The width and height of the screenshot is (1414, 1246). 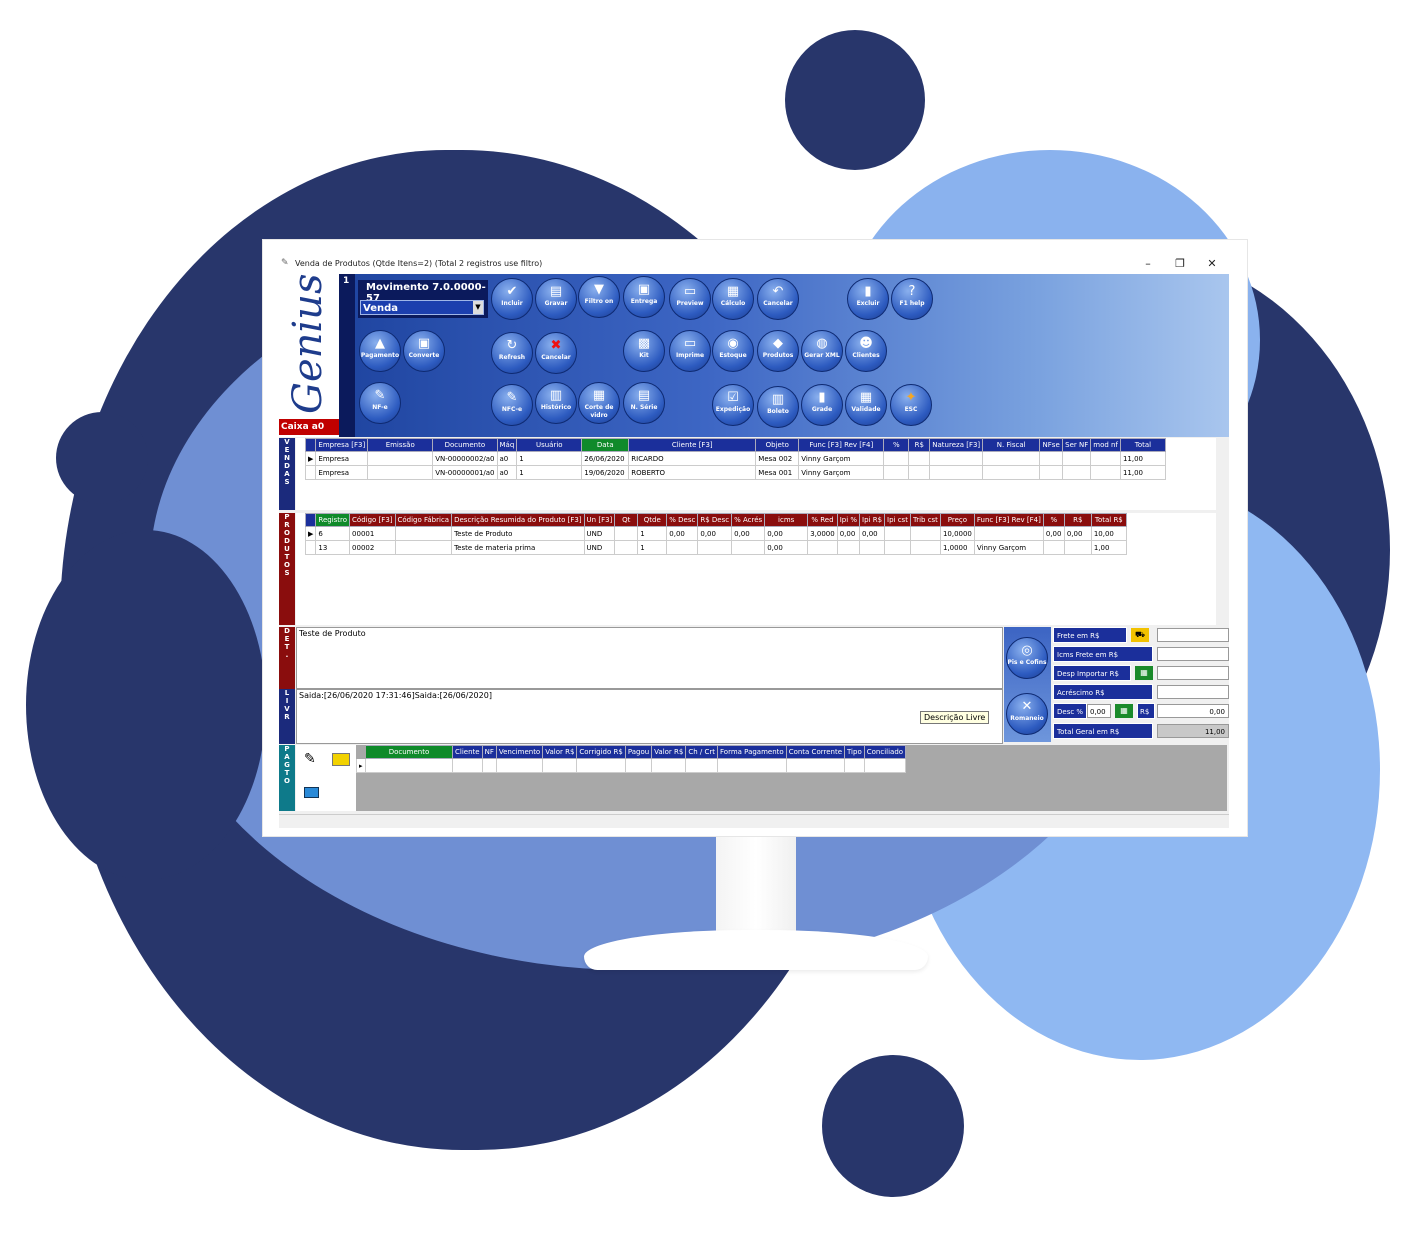 What do you see at coordinates (311, 792) in the screenshot?
I see `card-icon` at bounding box center [311, 792].